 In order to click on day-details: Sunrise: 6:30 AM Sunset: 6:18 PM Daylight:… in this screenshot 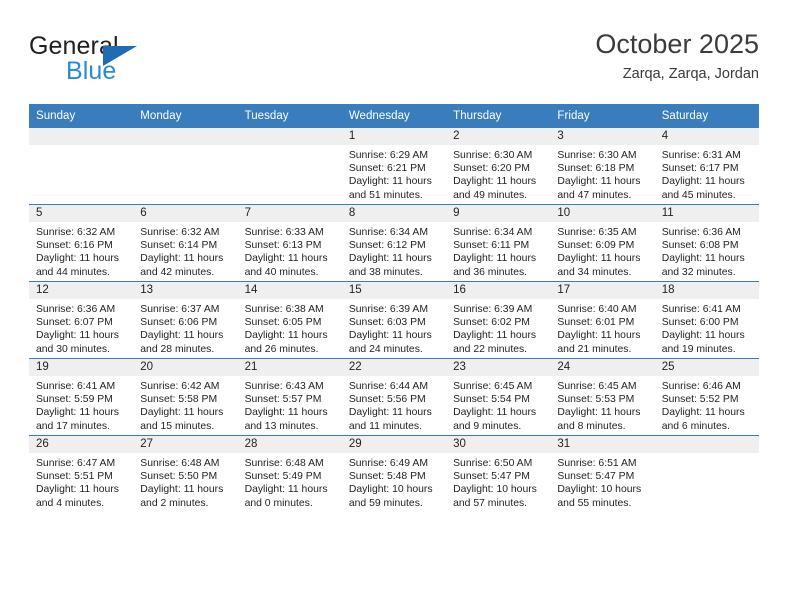, I will do `click(602, 173)`.